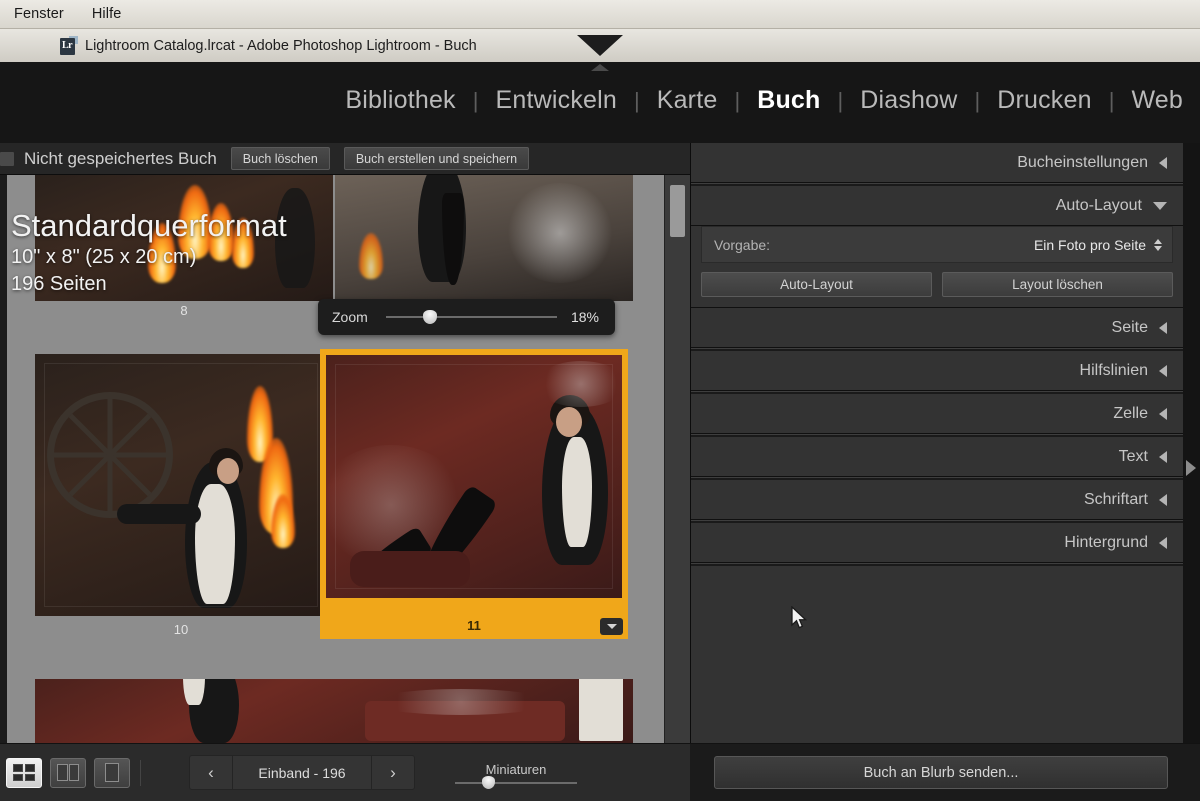 The height and width of the screenshot is (801, 1200). Describe the element at coordinates (107, 14) in the screenshot. I see `menu-item-hilfe: Hilfe` at that location.